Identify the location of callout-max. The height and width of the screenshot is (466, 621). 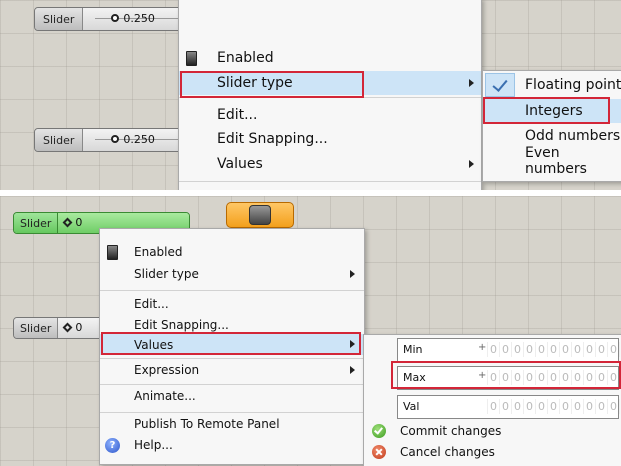
(506, 375).